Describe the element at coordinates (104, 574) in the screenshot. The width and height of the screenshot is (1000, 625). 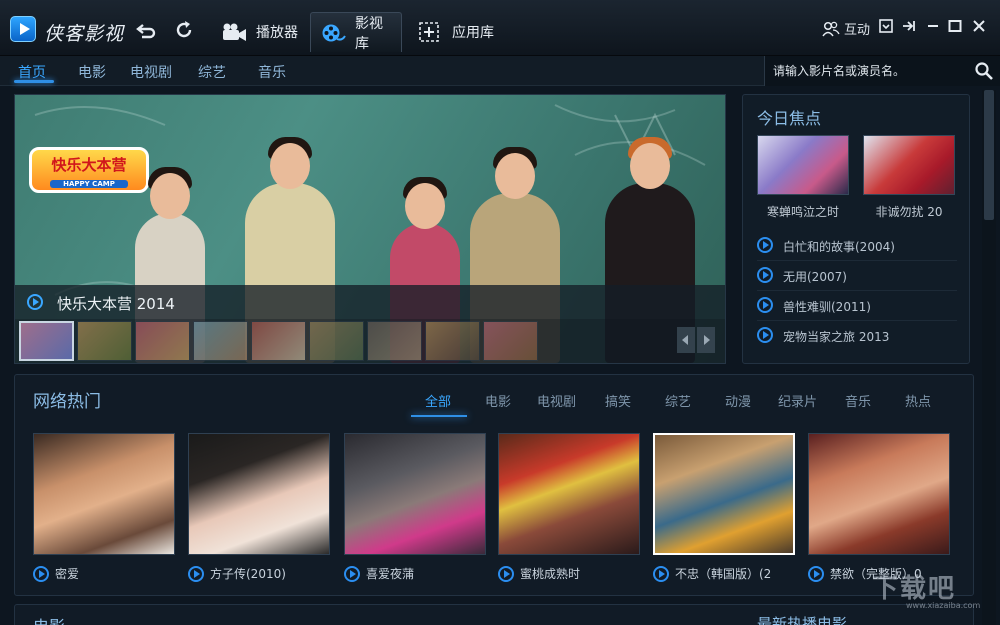
I see `film-caption: 密爱` at that location.